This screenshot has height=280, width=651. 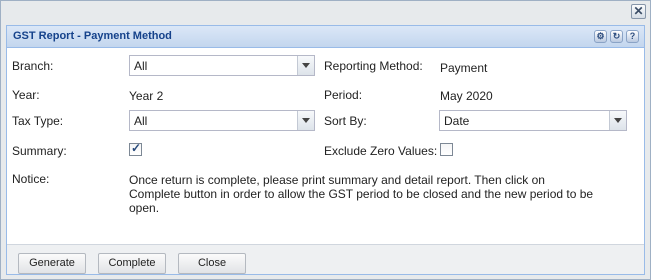 I want to click on year-value: Year 2, so click(x=146, y=96).